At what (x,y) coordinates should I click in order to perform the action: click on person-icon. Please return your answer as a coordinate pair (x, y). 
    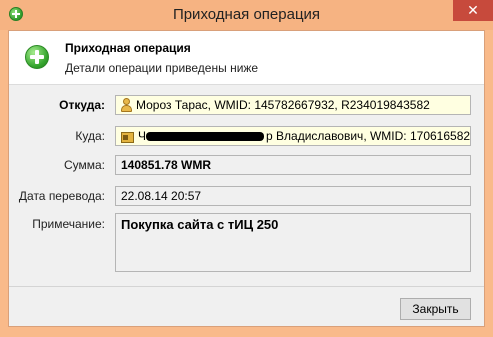
    Looking at the image, I should click on (126, 105).